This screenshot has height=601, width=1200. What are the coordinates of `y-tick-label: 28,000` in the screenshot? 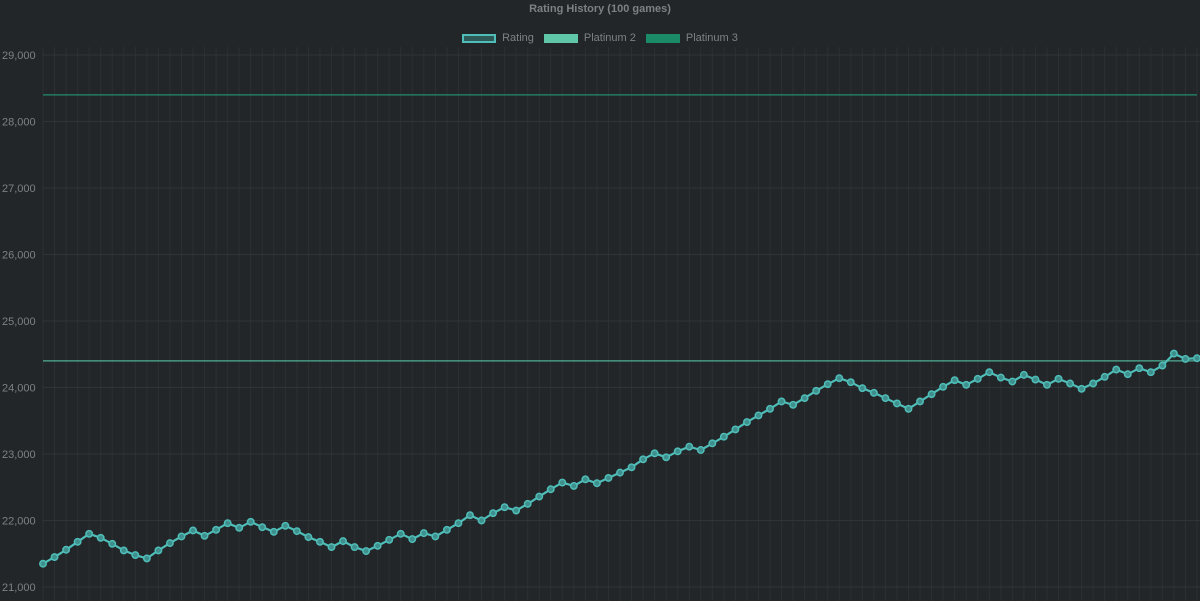 It's located at (19, 123).